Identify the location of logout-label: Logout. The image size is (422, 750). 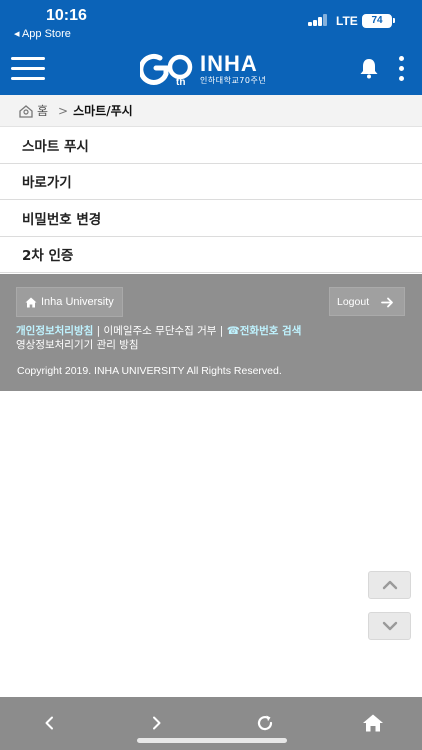
(353, 301).